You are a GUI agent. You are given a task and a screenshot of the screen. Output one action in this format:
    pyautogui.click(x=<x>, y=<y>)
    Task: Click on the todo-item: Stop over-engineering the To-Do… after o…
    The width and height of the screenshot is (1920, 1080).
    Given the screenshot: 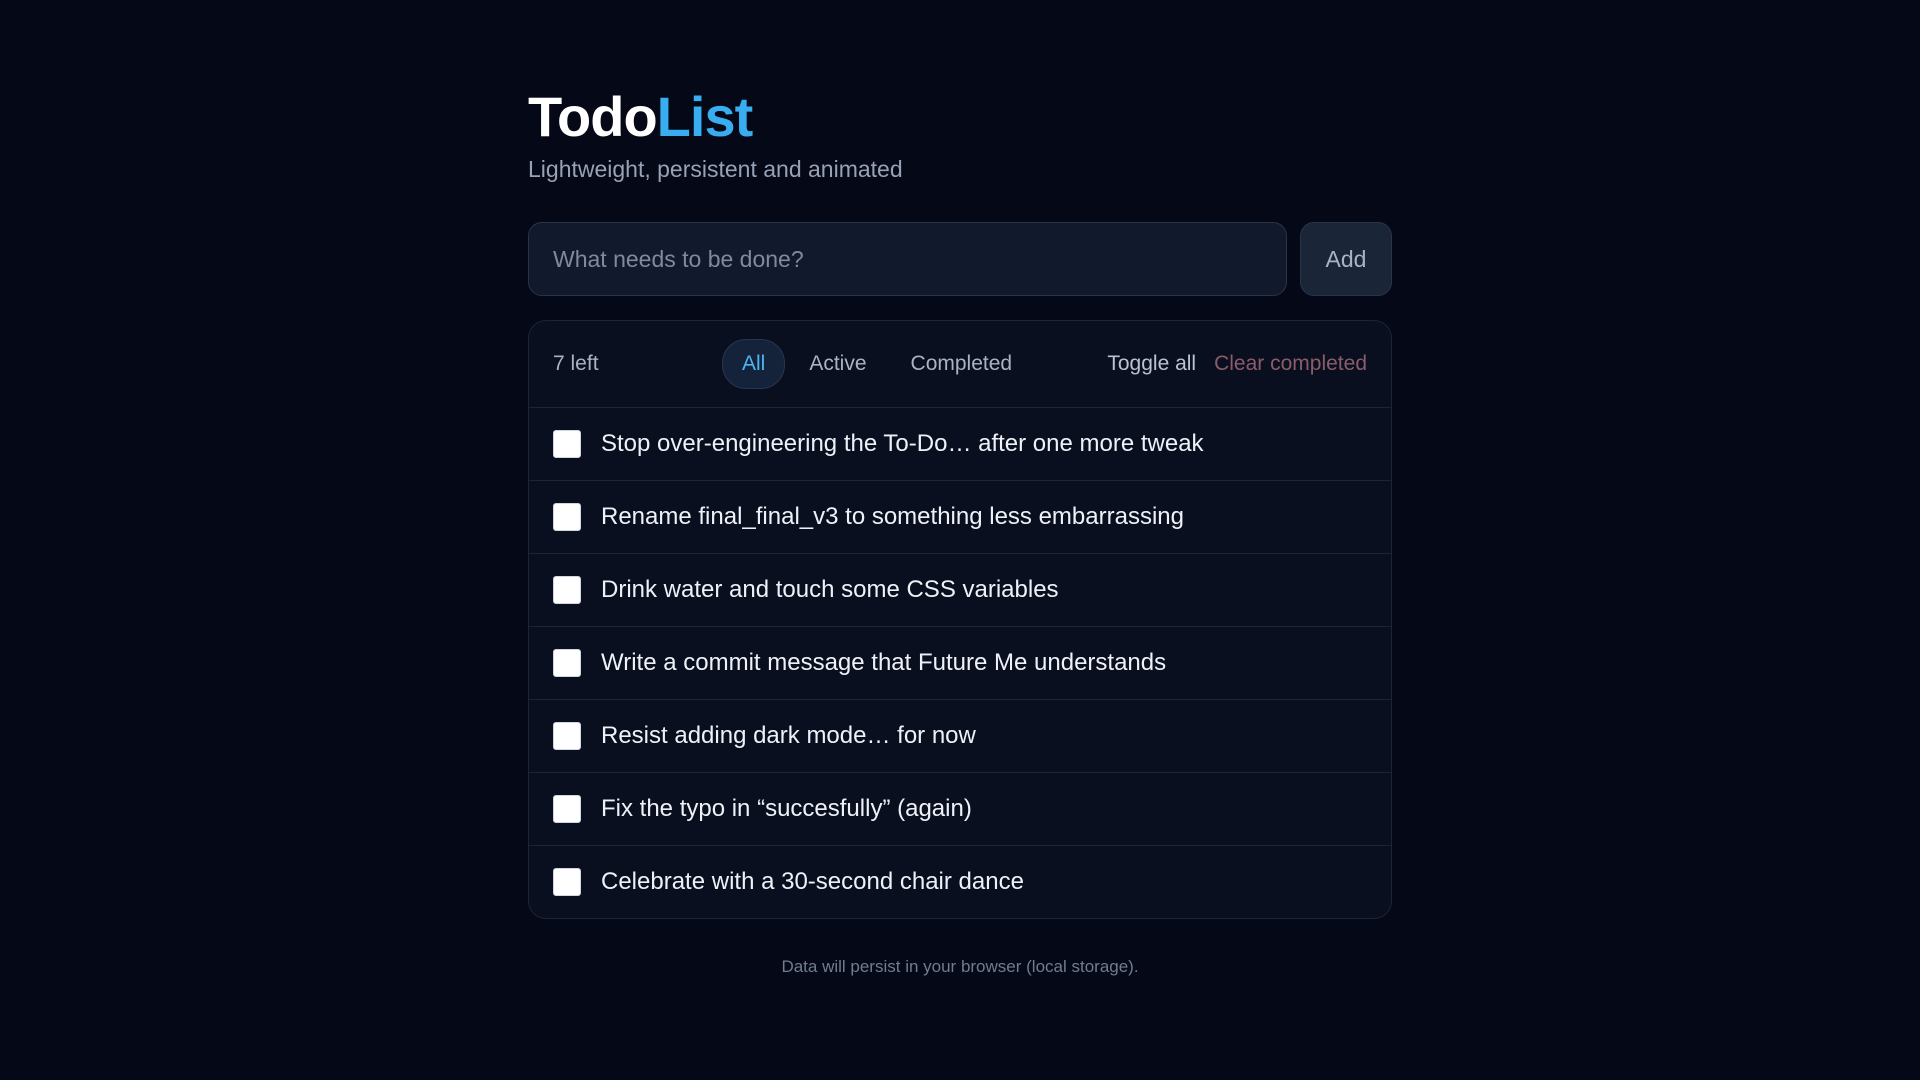 What is the action you would take?
    pyautogui.click(x=960, y=444)
    